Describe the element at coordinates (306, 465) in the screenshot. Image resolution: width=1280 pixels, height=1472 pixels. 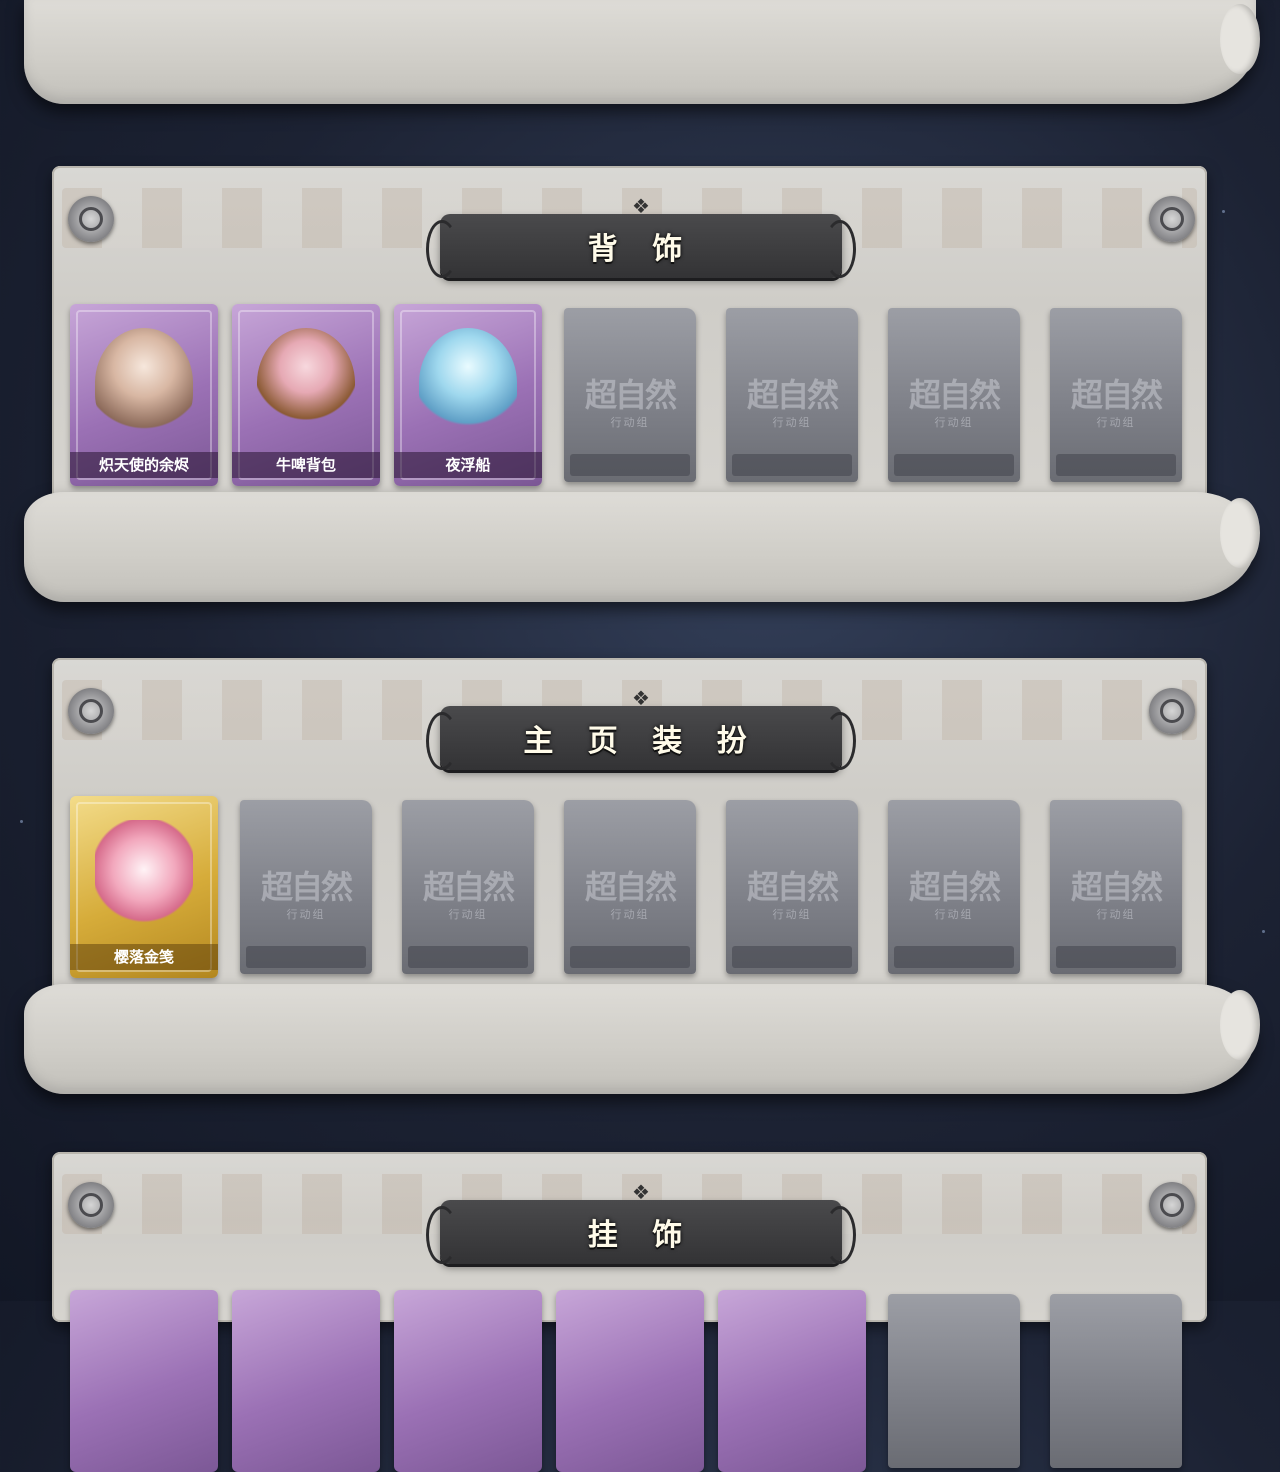
I see `item-name: 牛啤背包` at that location.